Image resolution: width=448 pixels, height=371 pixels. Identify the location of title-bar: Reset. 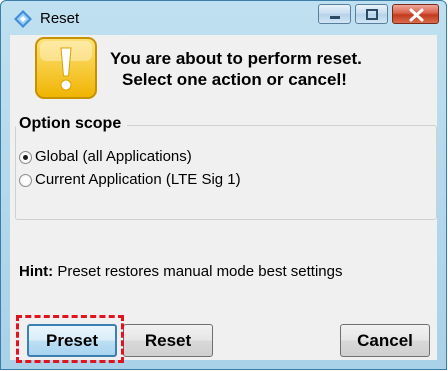
(223, 18).